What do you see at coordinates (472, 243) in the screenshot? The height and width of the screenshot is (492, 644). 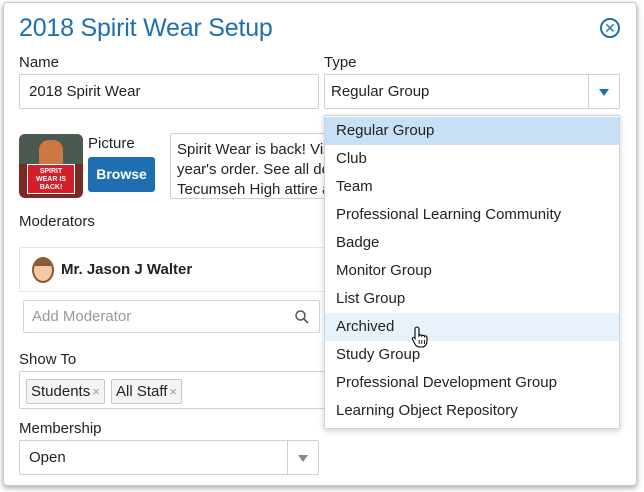 I see `type-option-badge: Badge` at bounding box center [472, 243].